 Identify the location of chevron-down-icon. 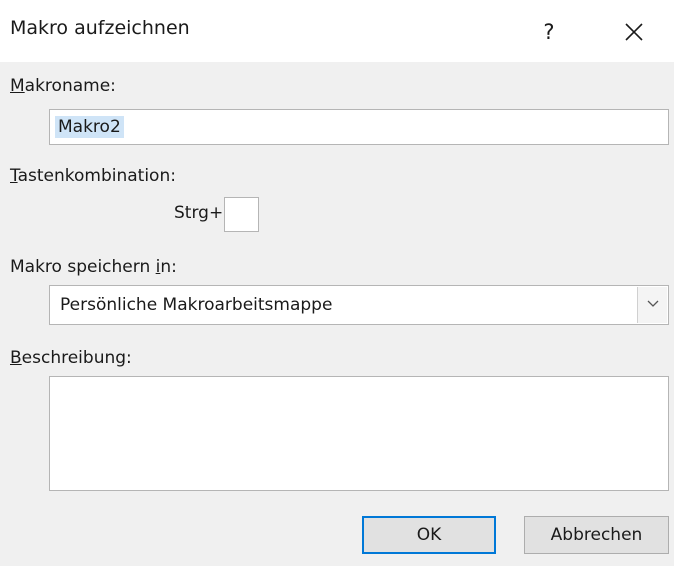
(652, 303).